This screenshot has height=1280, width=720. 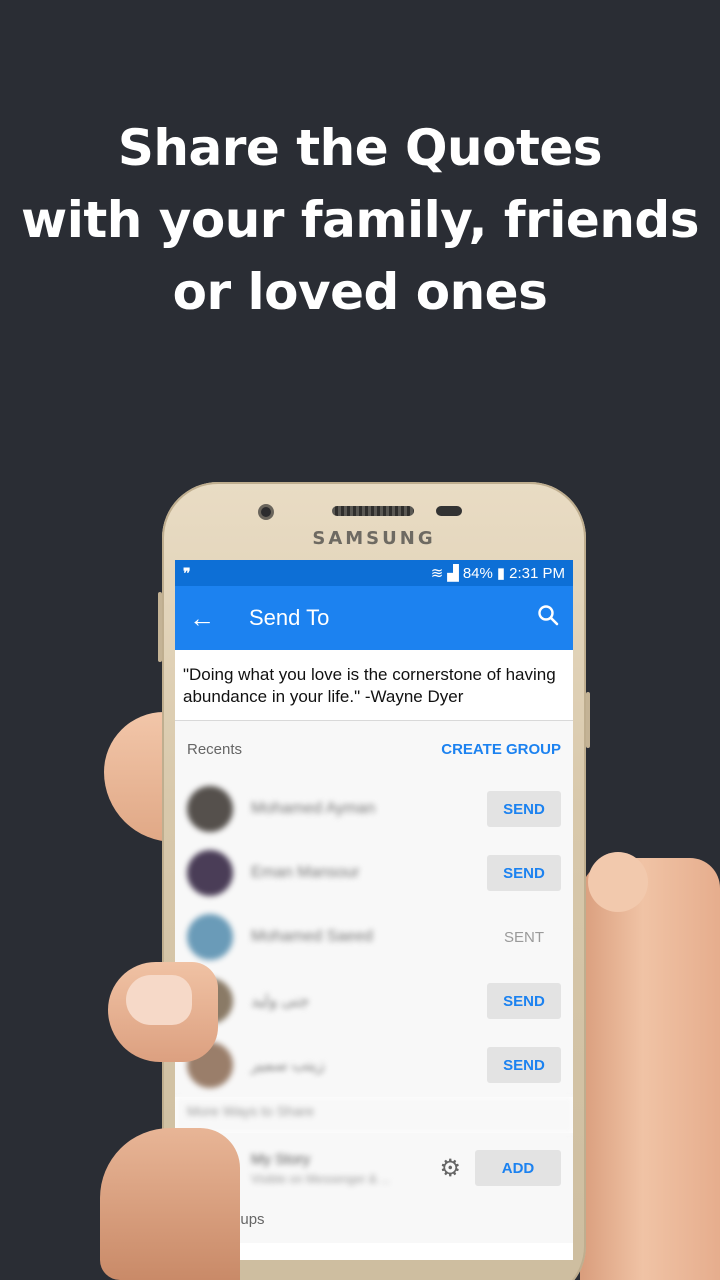 What do you see at coordinates (453, 573) in the screenshot?
I see `signal-icon: ▟` at bounding box center [453, 573].